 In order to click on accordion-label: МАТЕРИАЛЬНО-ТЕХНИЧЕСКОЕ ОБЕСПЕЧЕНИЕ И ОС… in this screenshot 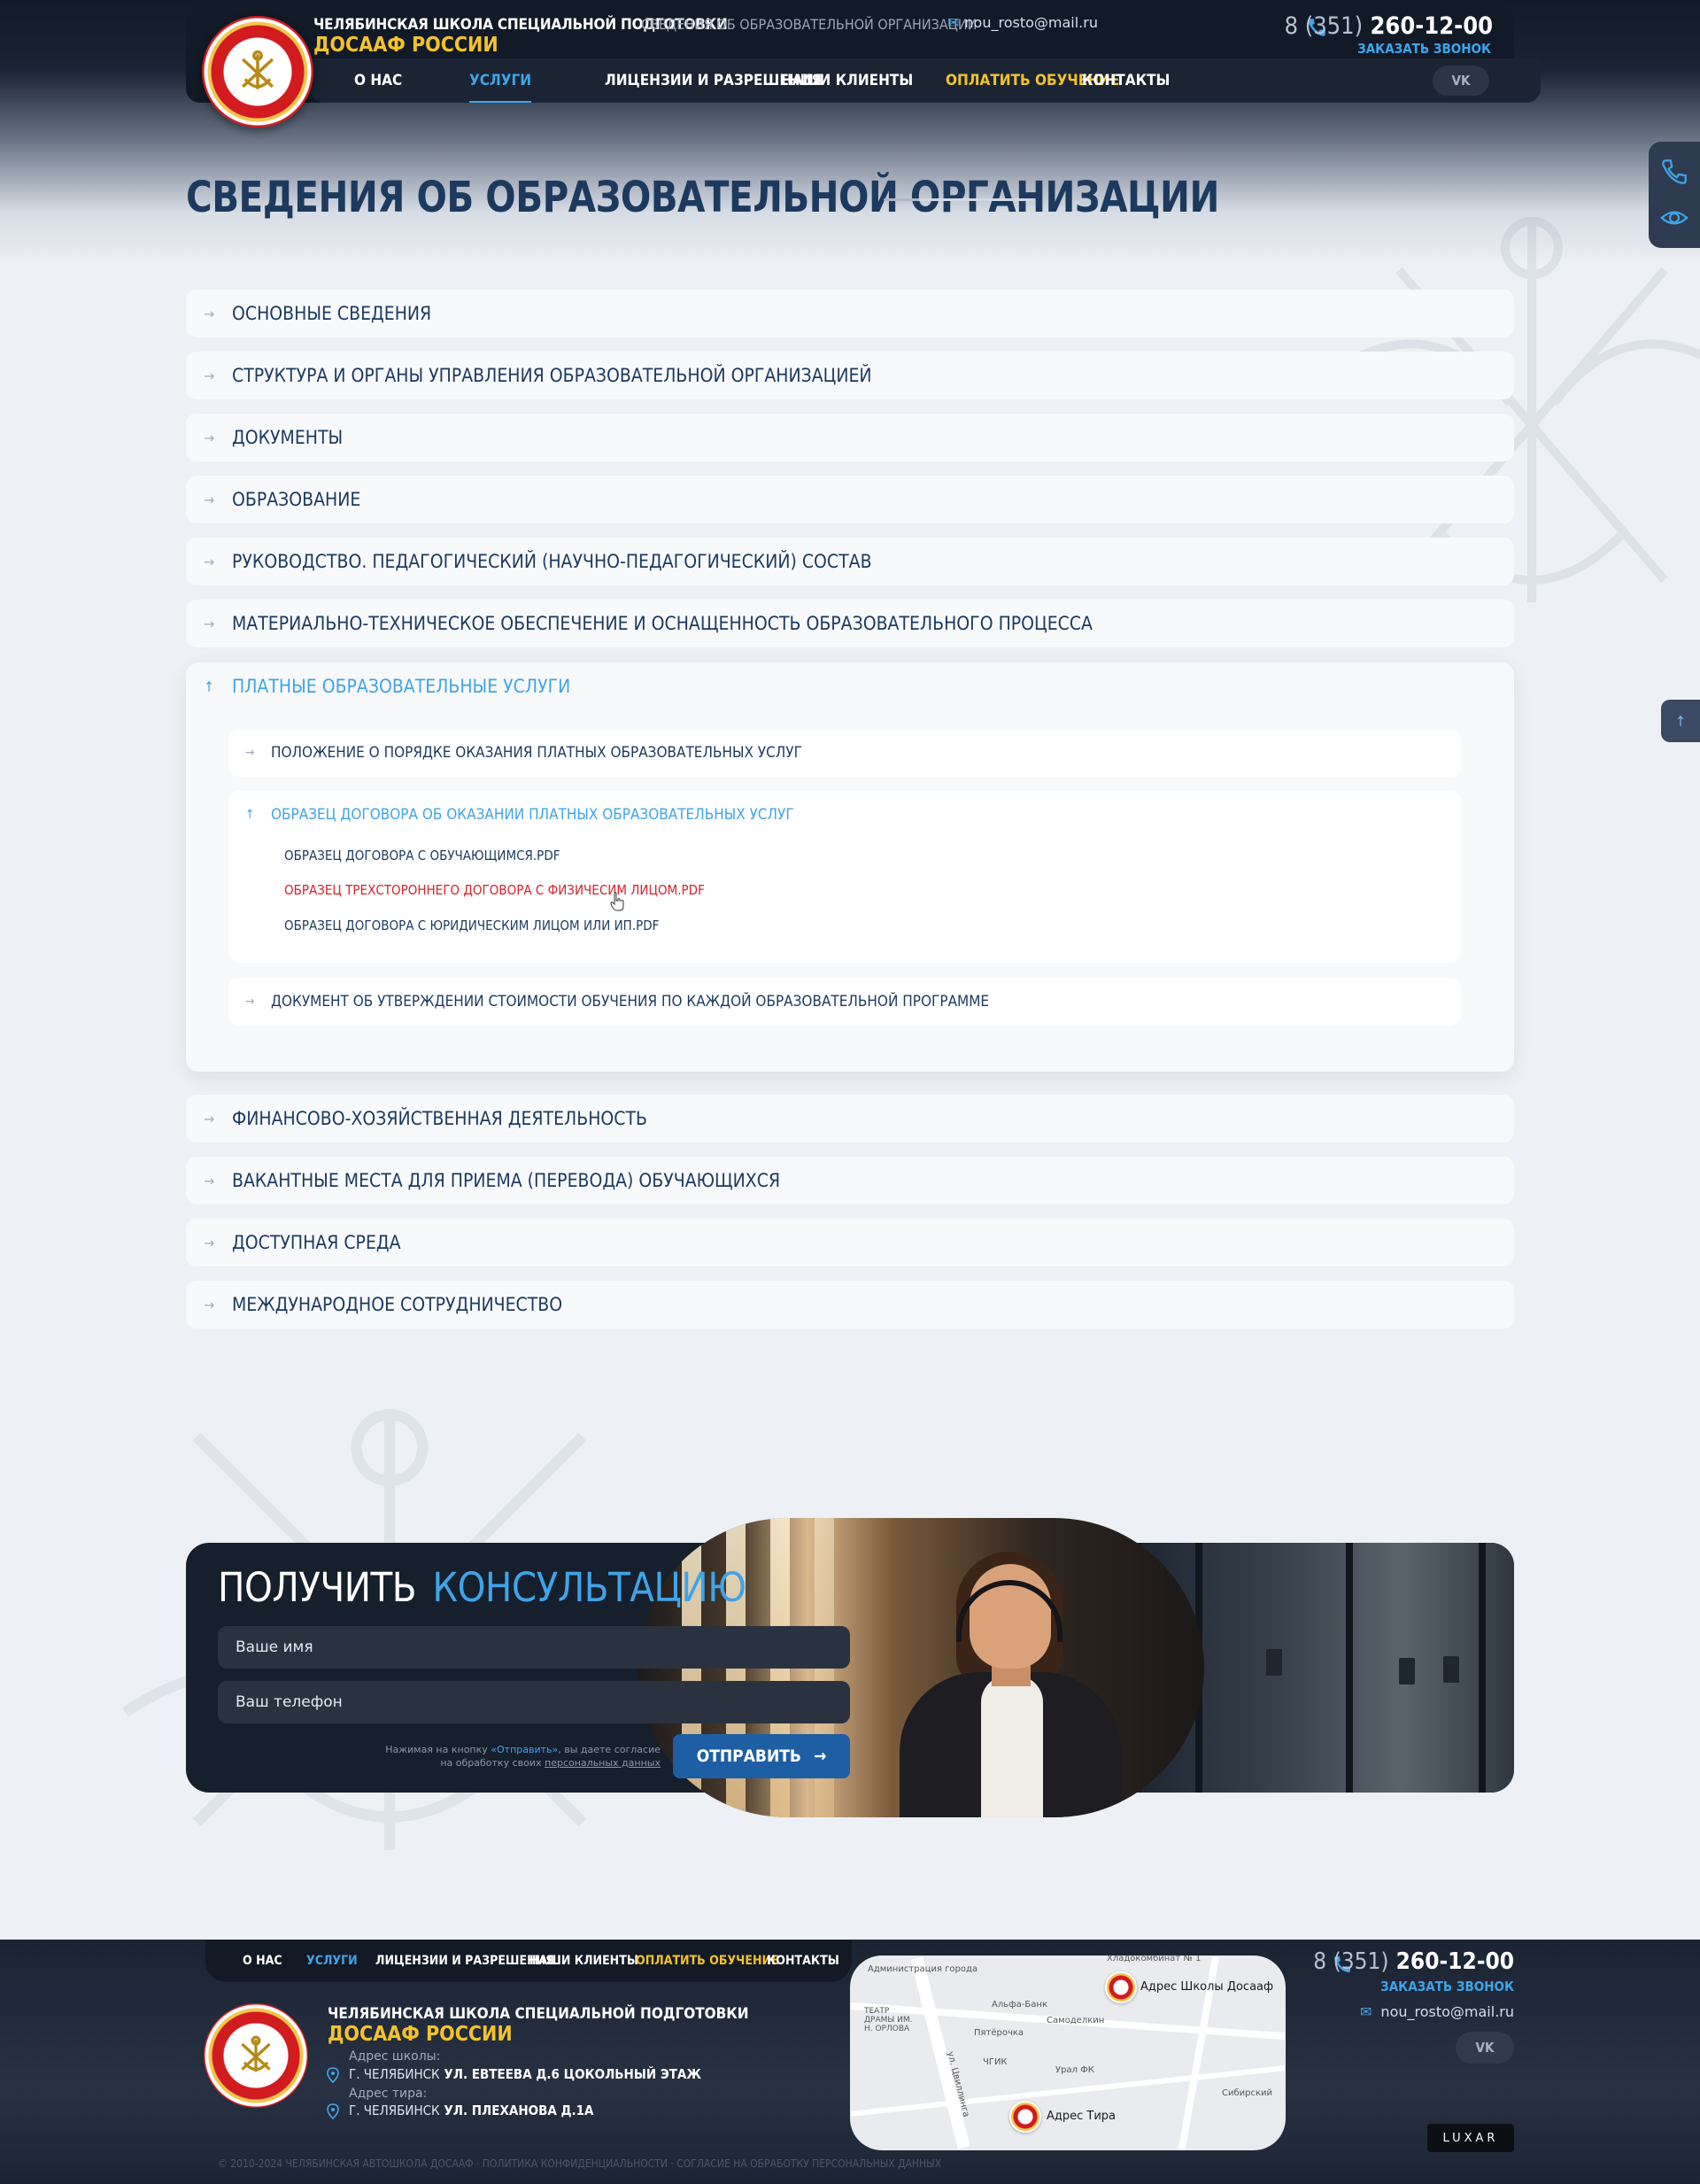, I will do `click(662, 623)`.